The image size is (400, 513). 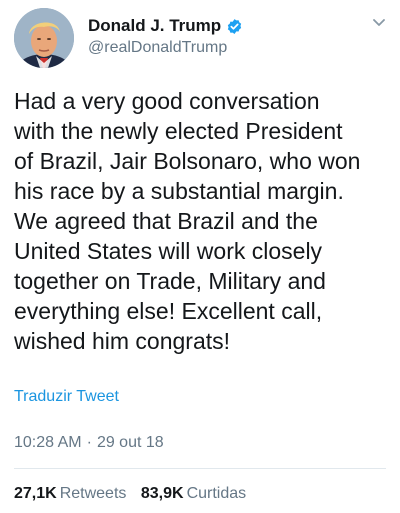 I want to click on chevron-down-icon, so click(x=379, y=22).